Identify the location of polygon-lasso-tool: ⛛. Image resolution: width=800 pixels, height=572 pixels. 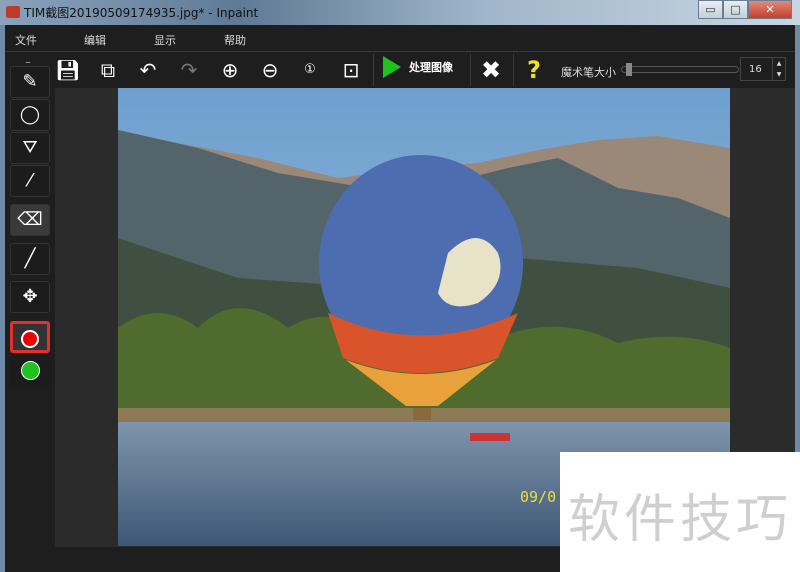
(30, 148).